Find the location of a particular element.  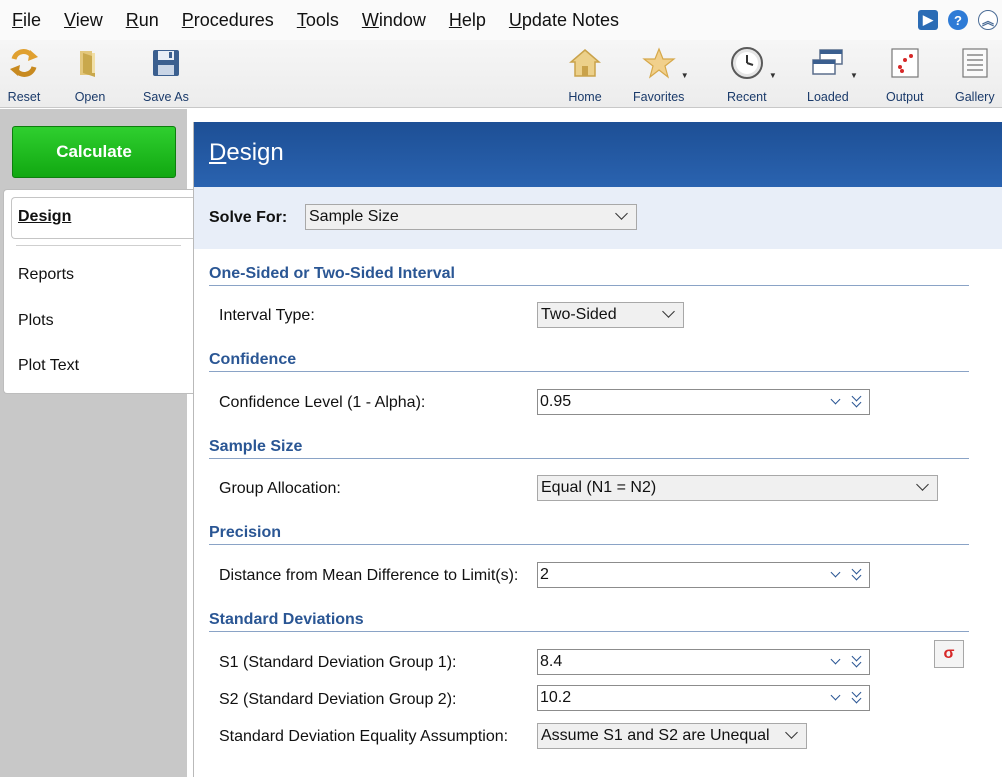

group-allocation-label: Group Allocation: is located at coordinates (280, 488).